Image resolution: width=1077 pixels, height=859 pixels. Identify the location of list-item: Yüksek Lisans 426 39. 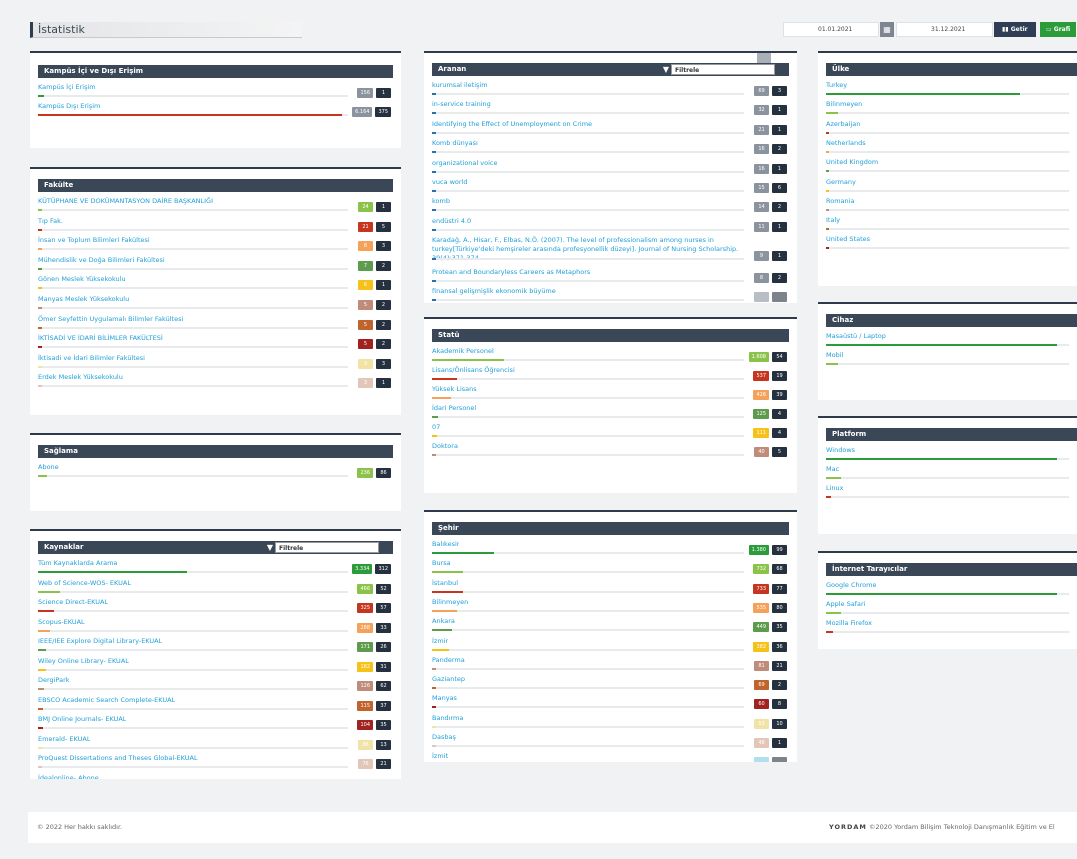
(610, 394).